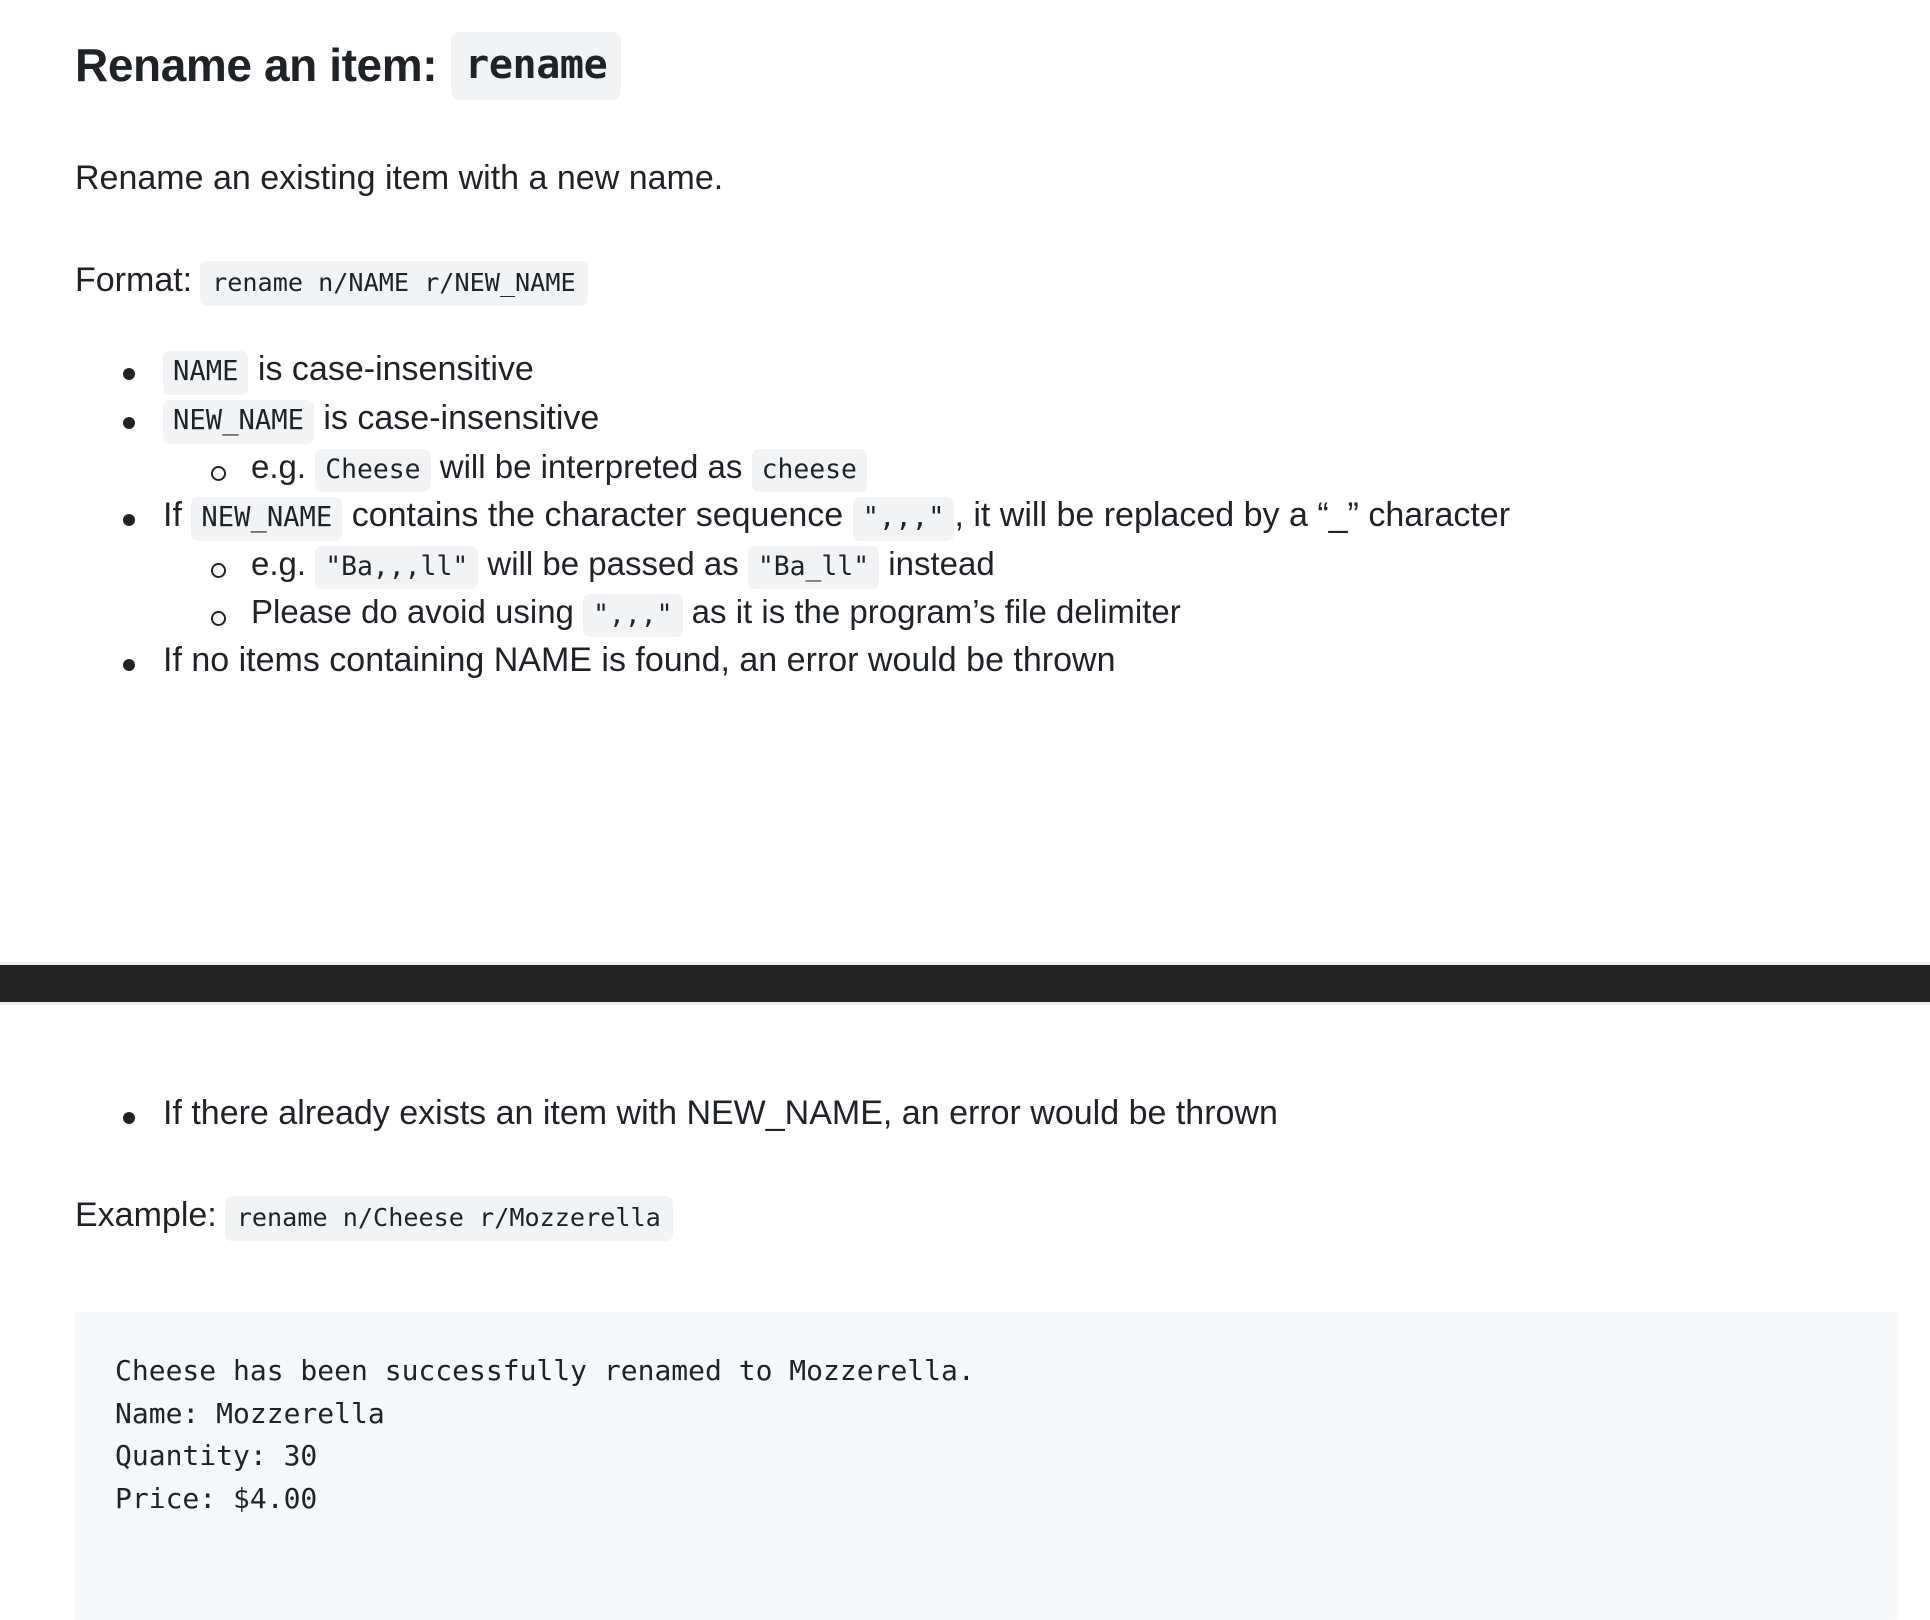 The image size is (1930, 1620). I want to click on list-item: NAME is case-insensitive, so click(1006, 371).